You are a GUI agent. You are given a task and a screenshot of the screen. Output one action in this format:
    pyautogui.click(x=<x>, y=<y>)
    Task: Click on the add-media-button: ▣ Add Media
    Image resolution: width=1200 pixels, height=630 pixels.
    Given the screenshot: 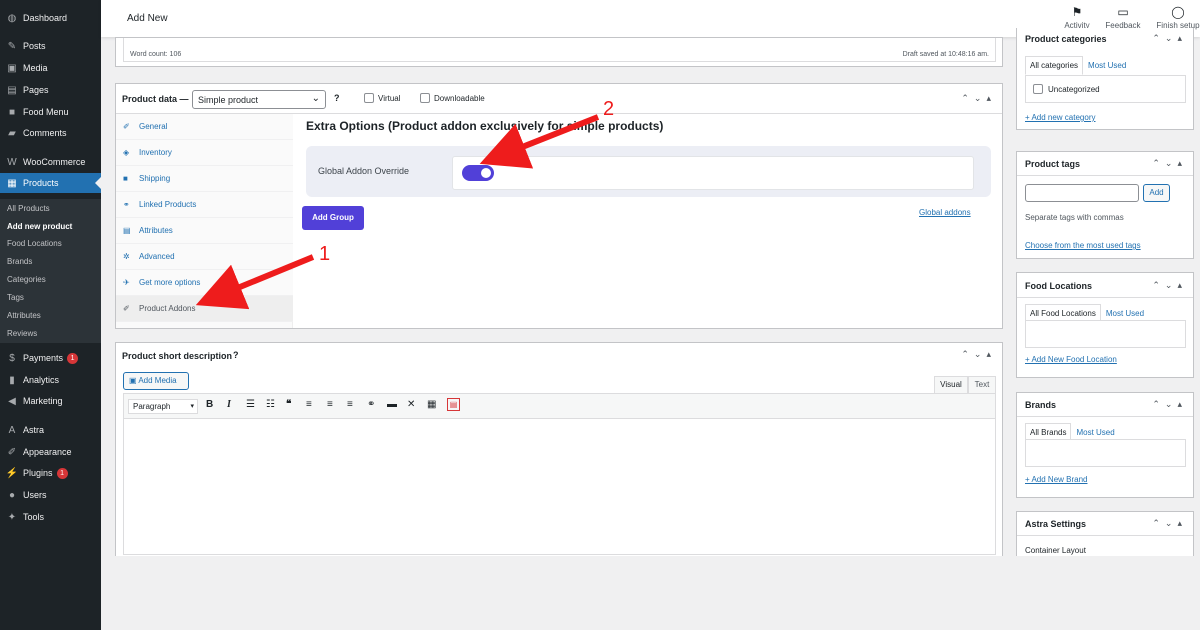 What is the action you would take?
    pyautogui.click(x=156, y=381)
    